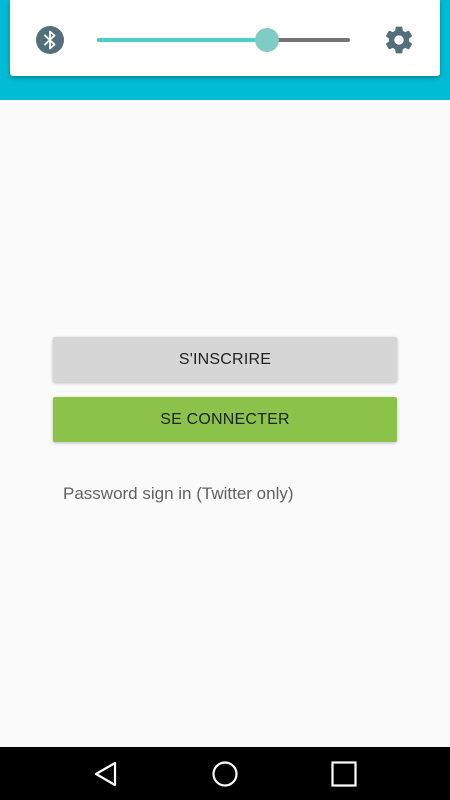 This screenshot has width=450, height=800. I want to click on gear-icon, so click(399, 40).